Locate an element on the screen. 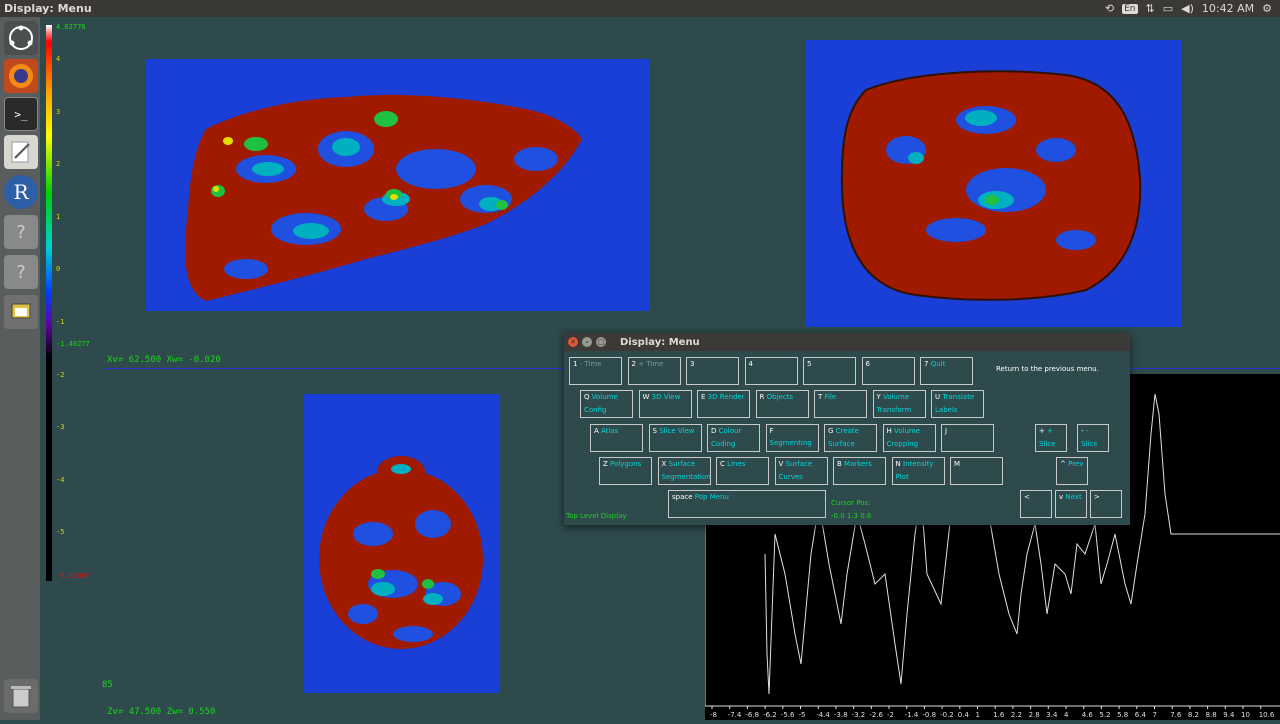 The image size is (1280, 724). menu-key-create: G Create Surface is located at coordinates (850, 438).